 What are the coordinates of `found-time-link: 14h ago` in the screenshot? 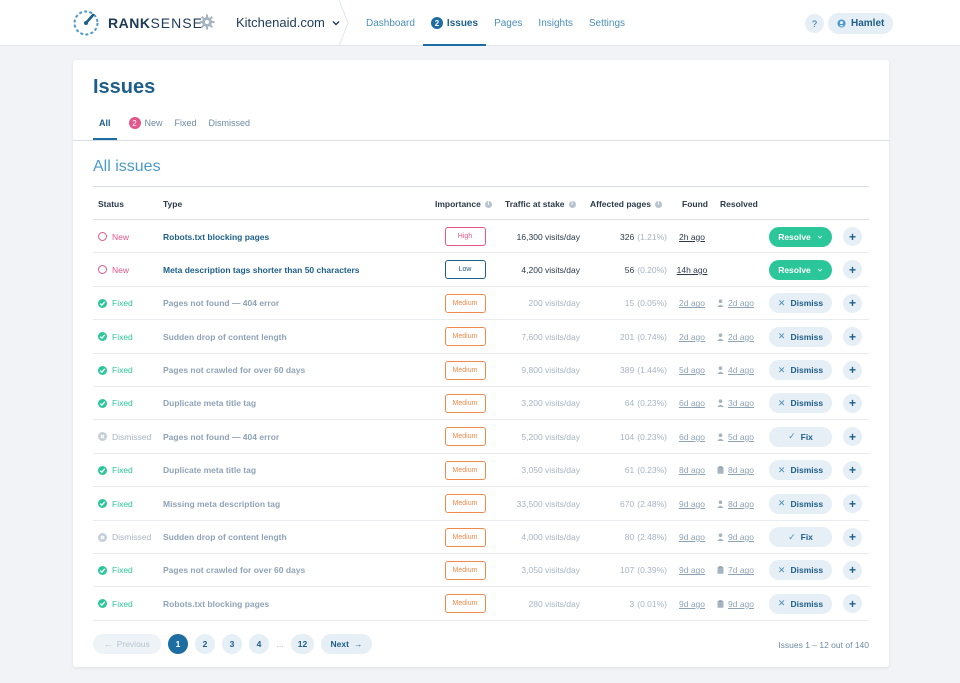 It's located at (692, 269).